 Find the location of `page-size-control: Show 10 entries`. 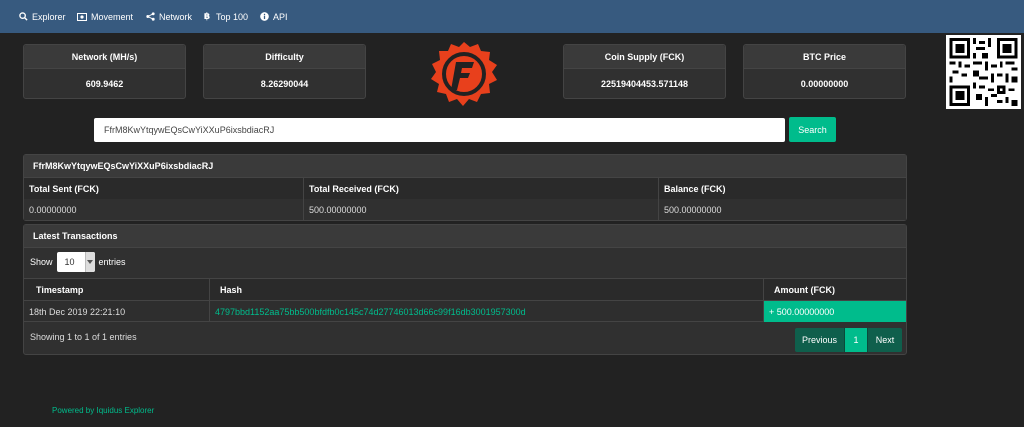

page-size-control: Show 10 entries is located at coordinates (78, 262).